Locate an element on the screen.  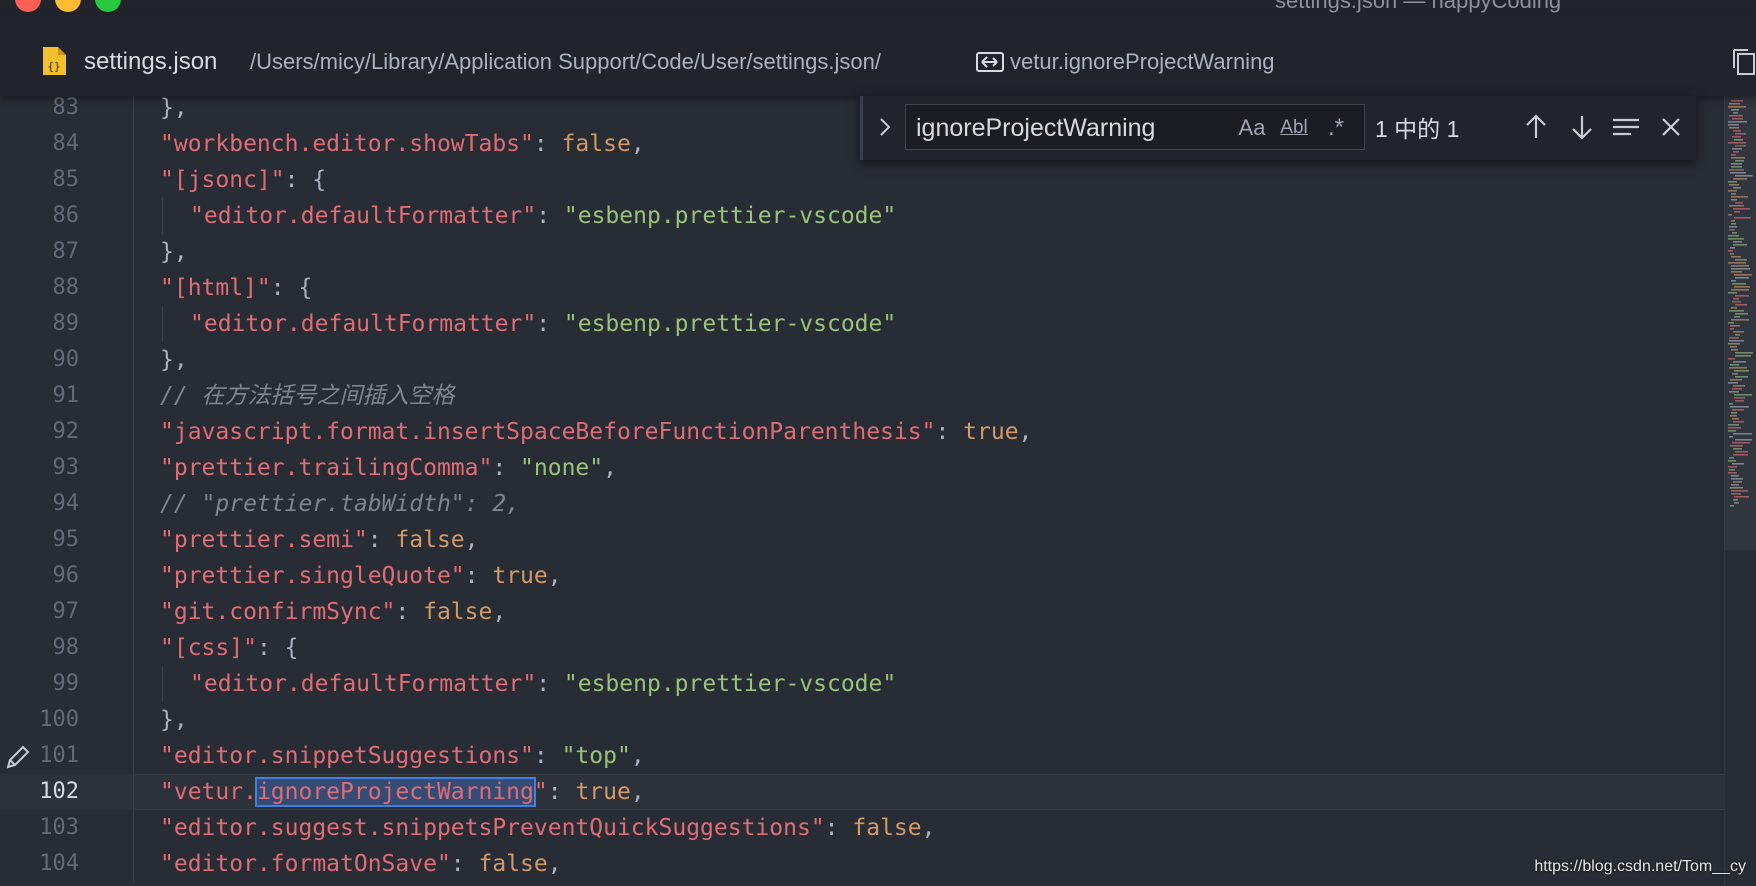
json-literal: true is located at coordinates (991, 432).